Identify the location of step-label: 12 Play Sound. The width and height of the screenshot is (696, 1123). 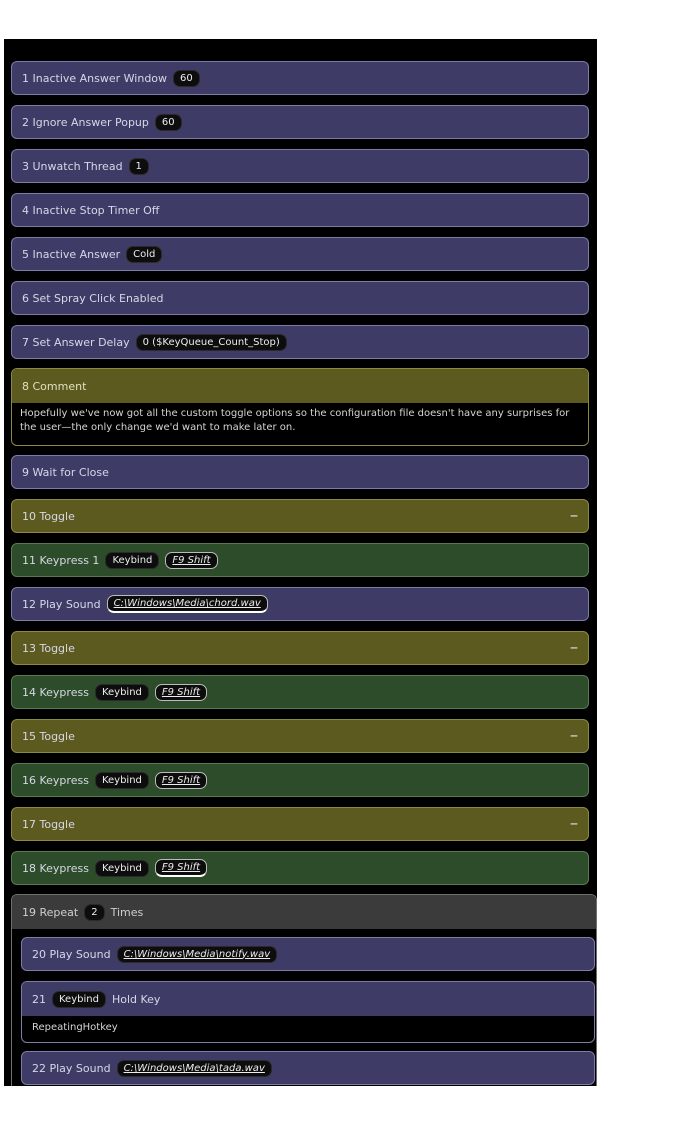
(61, 604).